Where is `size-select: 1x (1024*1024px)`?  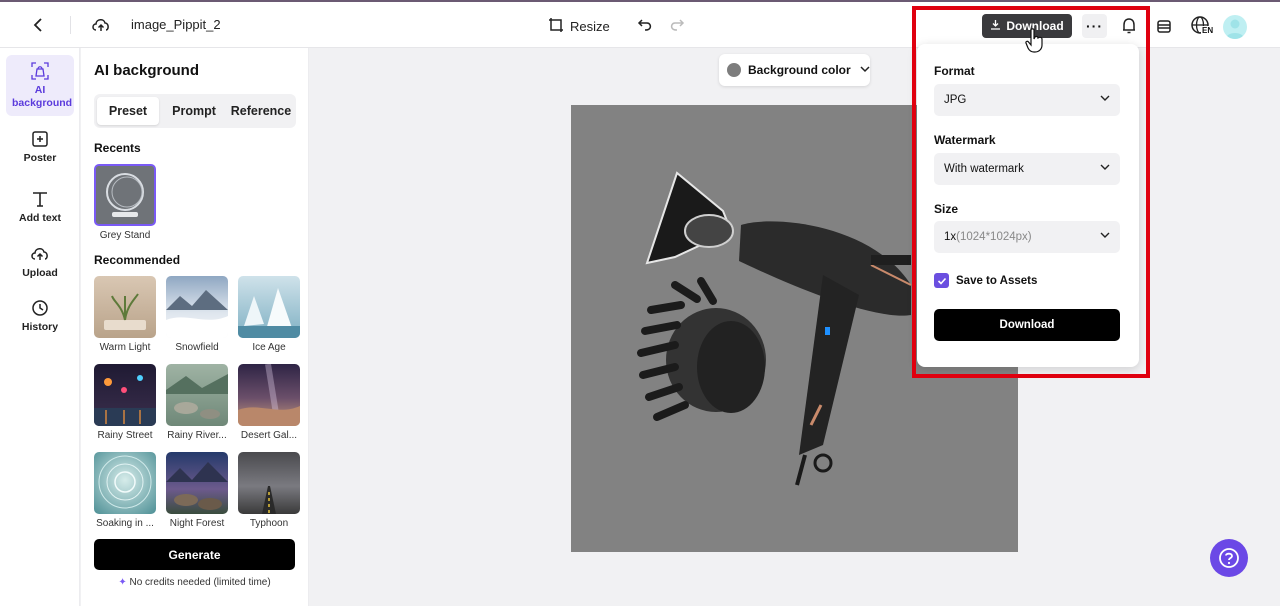 size-select: 1x (1024*1024px) is located at coordinates (1027, 237).